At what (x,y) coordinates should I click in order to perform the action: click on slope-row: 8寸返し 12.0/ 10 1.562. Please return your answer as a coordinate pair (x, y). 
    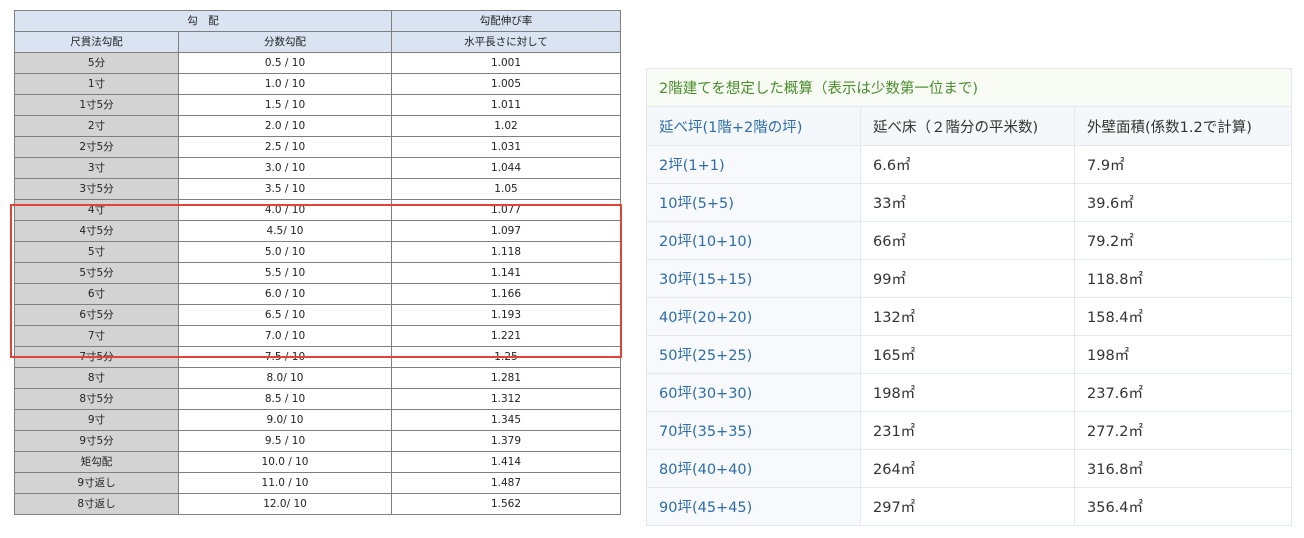
    Looking at the image, I should click on (317, 504).